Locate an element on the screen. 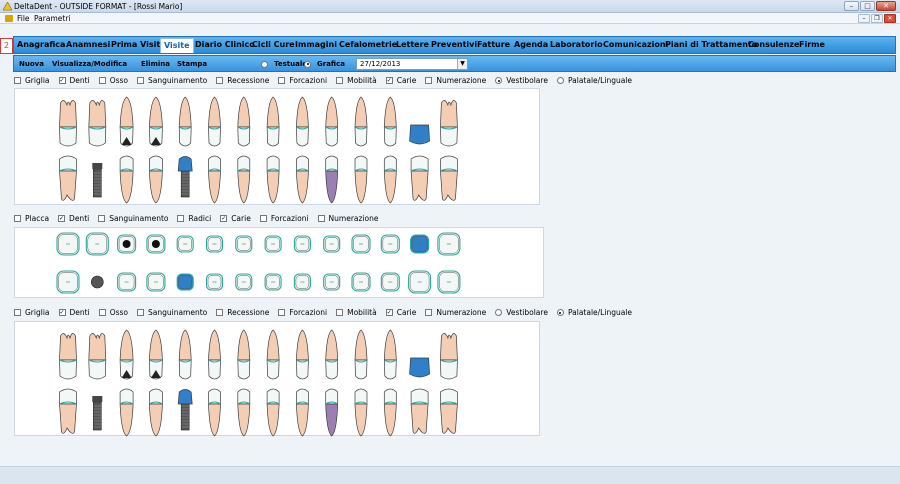  radio-palatale-linguale: Palatale/Linguale is located at coordinates (594, 80).